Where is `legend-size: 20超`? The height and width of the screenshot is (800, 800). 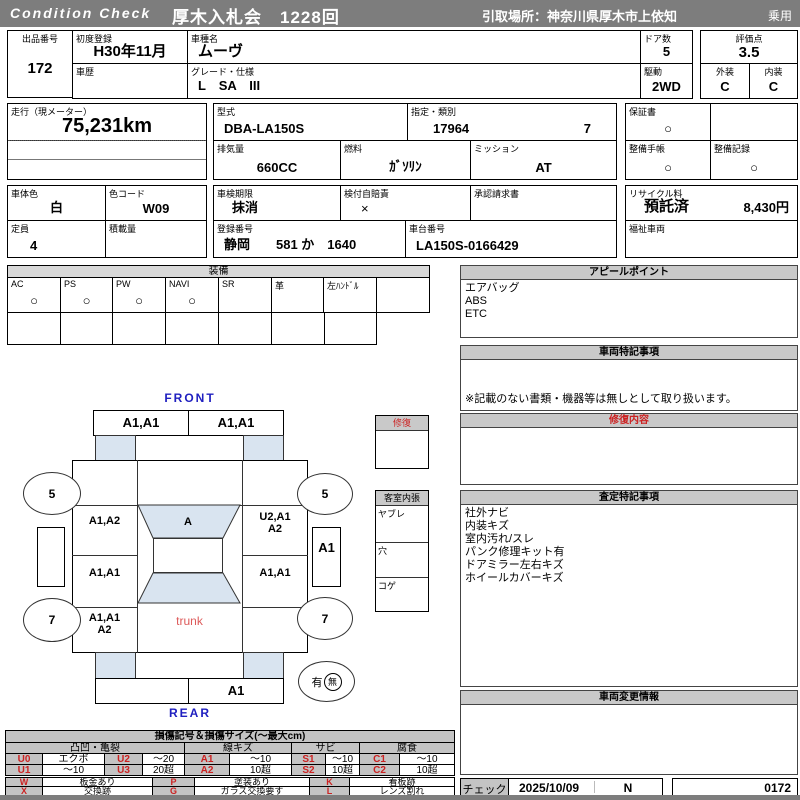
legend-size: 20超 is located at coordinates (164, 770).